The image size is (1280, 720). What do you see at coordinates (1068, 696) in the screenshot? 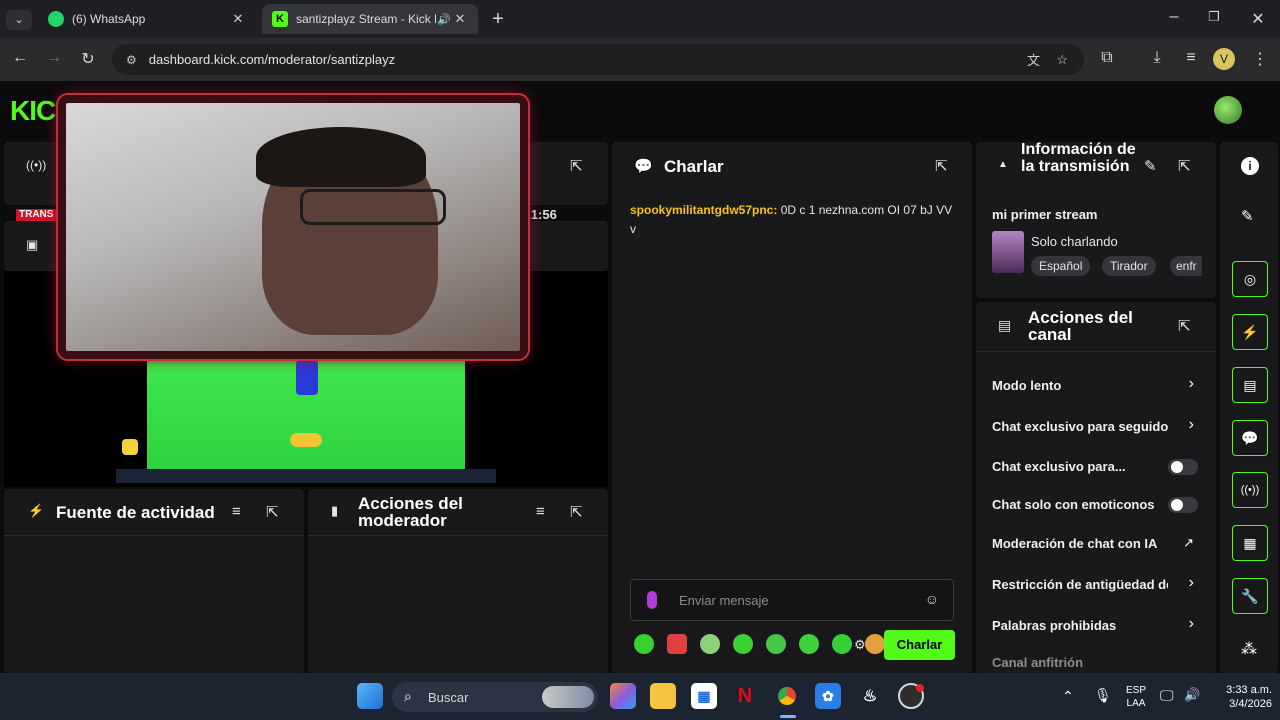
I see `chevron-up-icon: ⌃` at bounding box center [1068, 696].